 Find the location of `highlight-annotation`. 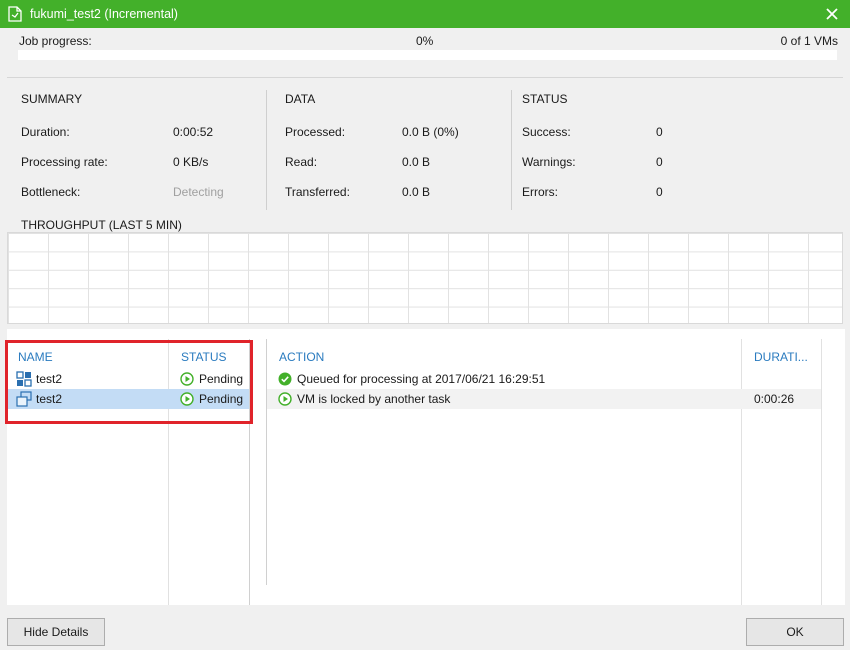

highlight-annotation is located at coordinates (129, 382).